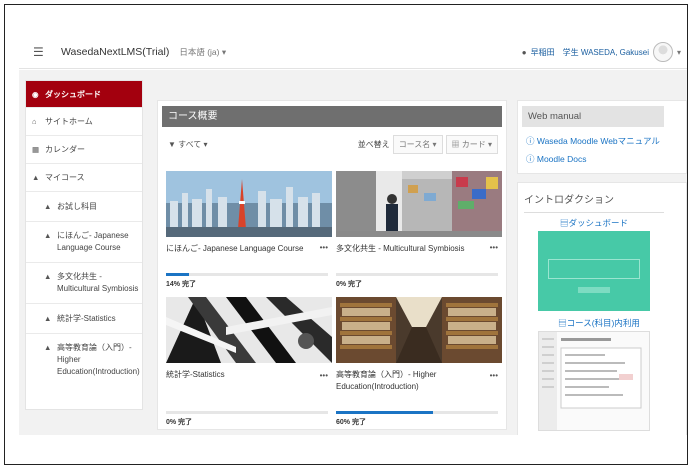 The width and height of the screenshot is (692, 469). I want to click on course-card: 統計学-Statistics ••• 0% 完了, so click(249, 362).